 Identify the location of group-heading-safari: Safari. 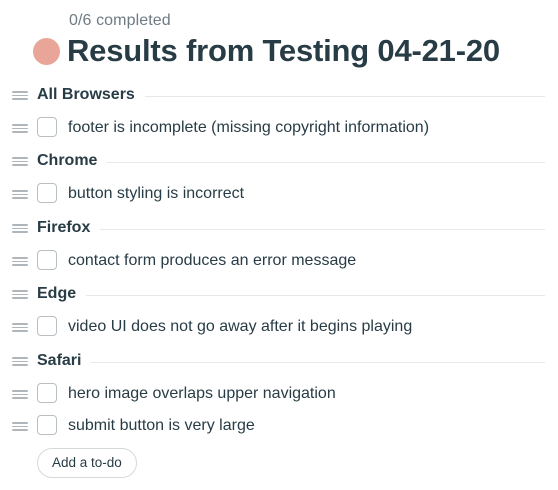
(272, 362).